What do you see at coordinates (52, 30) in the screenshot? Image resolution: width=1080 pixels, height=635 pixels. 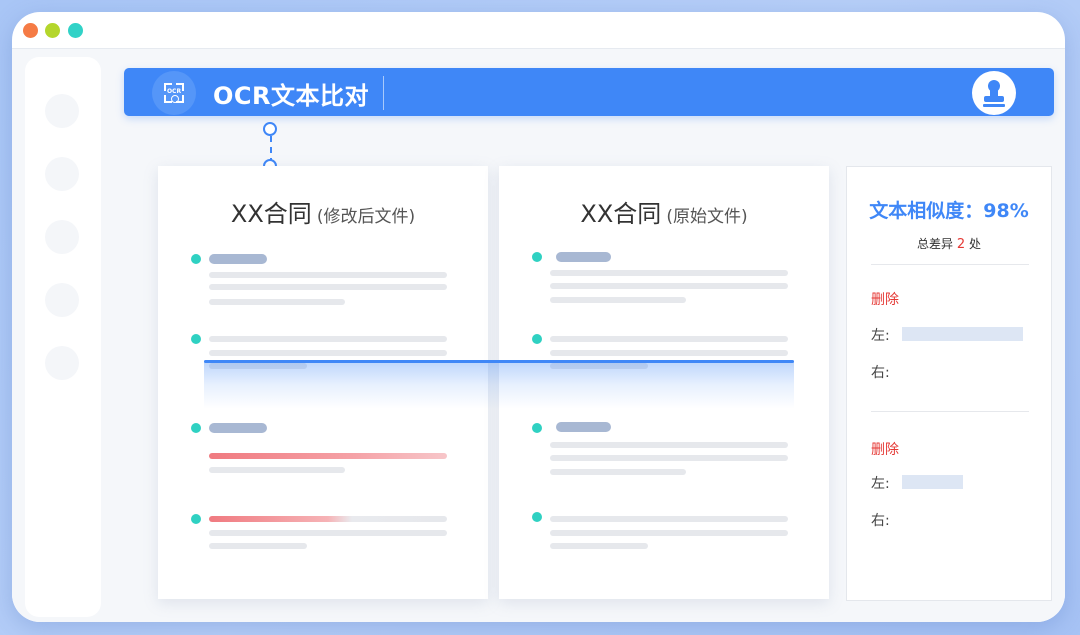 I see `minimize-window-button` at bounding box center [52, 30].